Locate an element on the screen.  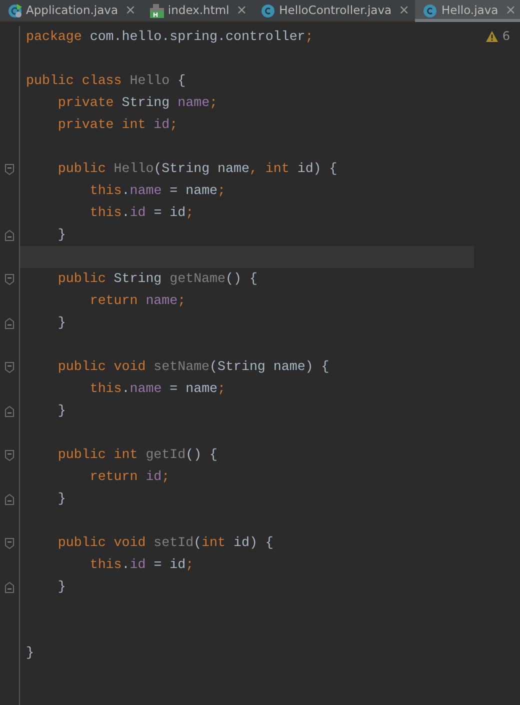
warning-icon is located at coordinates (492, 36).